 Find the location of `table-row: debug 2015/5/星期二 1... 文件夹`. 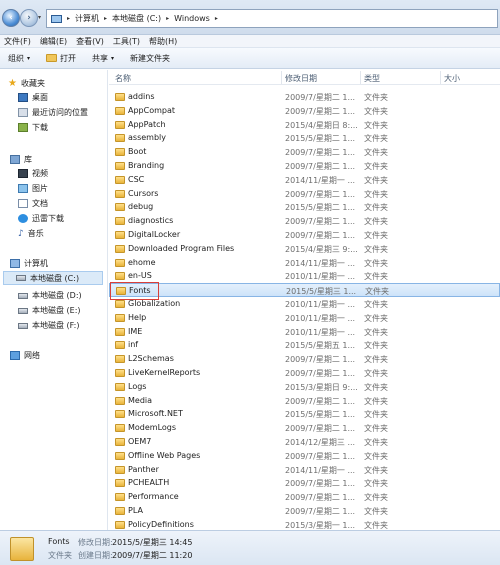

table-row: debug 2015/5/星期二 1... 文件夹 is located at coordinates (304, 207).